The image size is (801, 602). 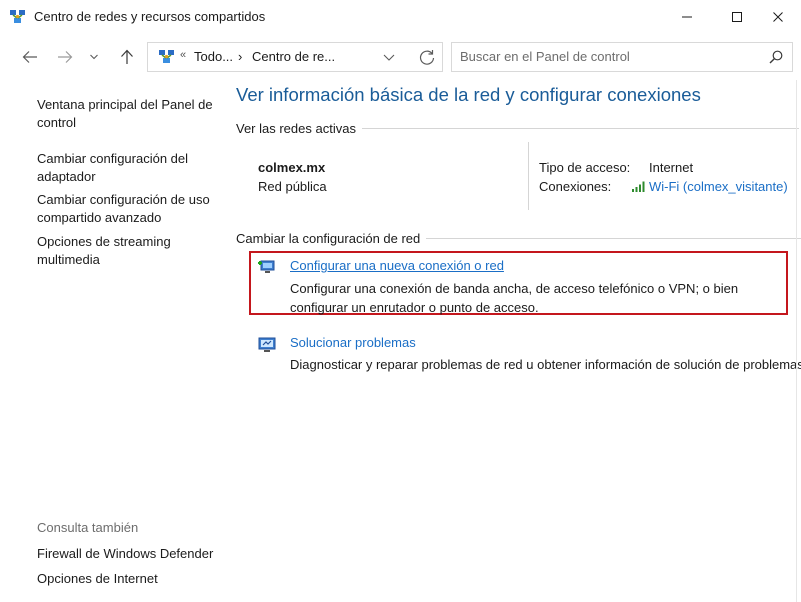 I want to click on access-type-value: Internet, so click(x=671, y=167).